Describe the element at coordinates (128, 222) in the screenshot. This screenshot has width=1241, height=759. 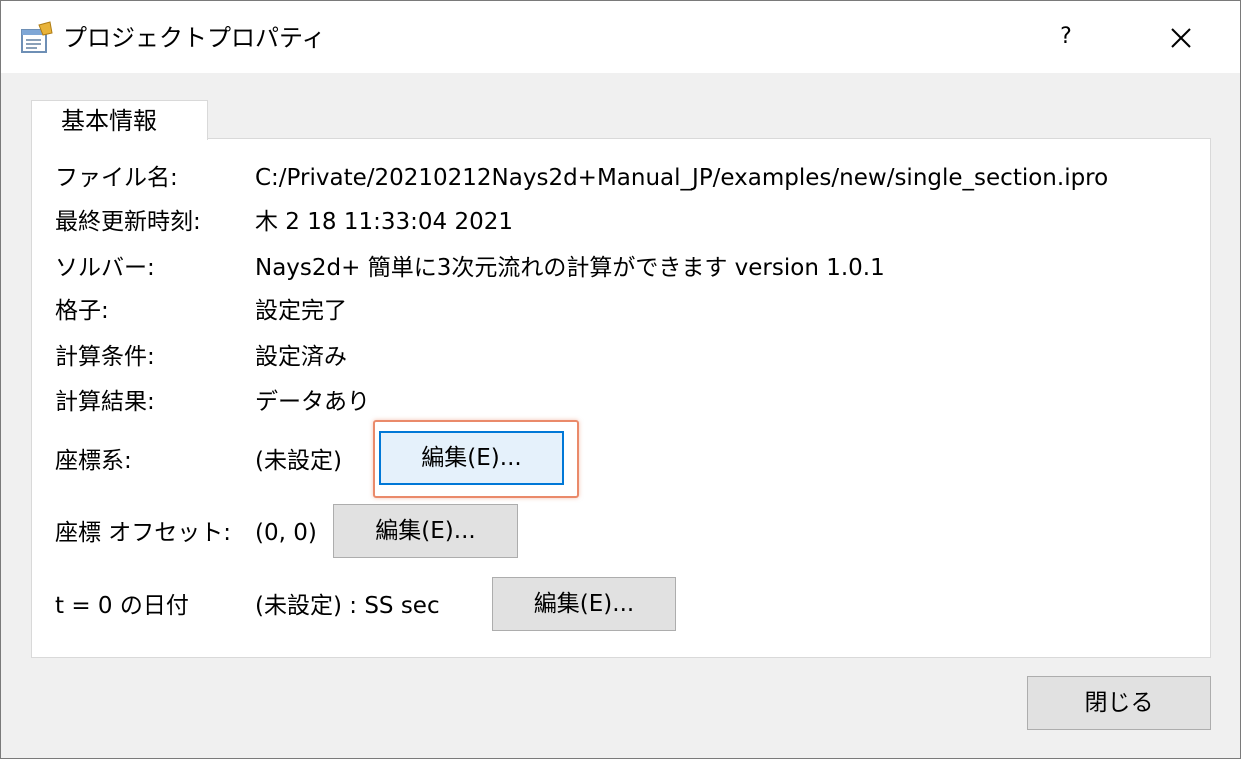
I see `last-modified-label: 最終更新時刻:` at that location.